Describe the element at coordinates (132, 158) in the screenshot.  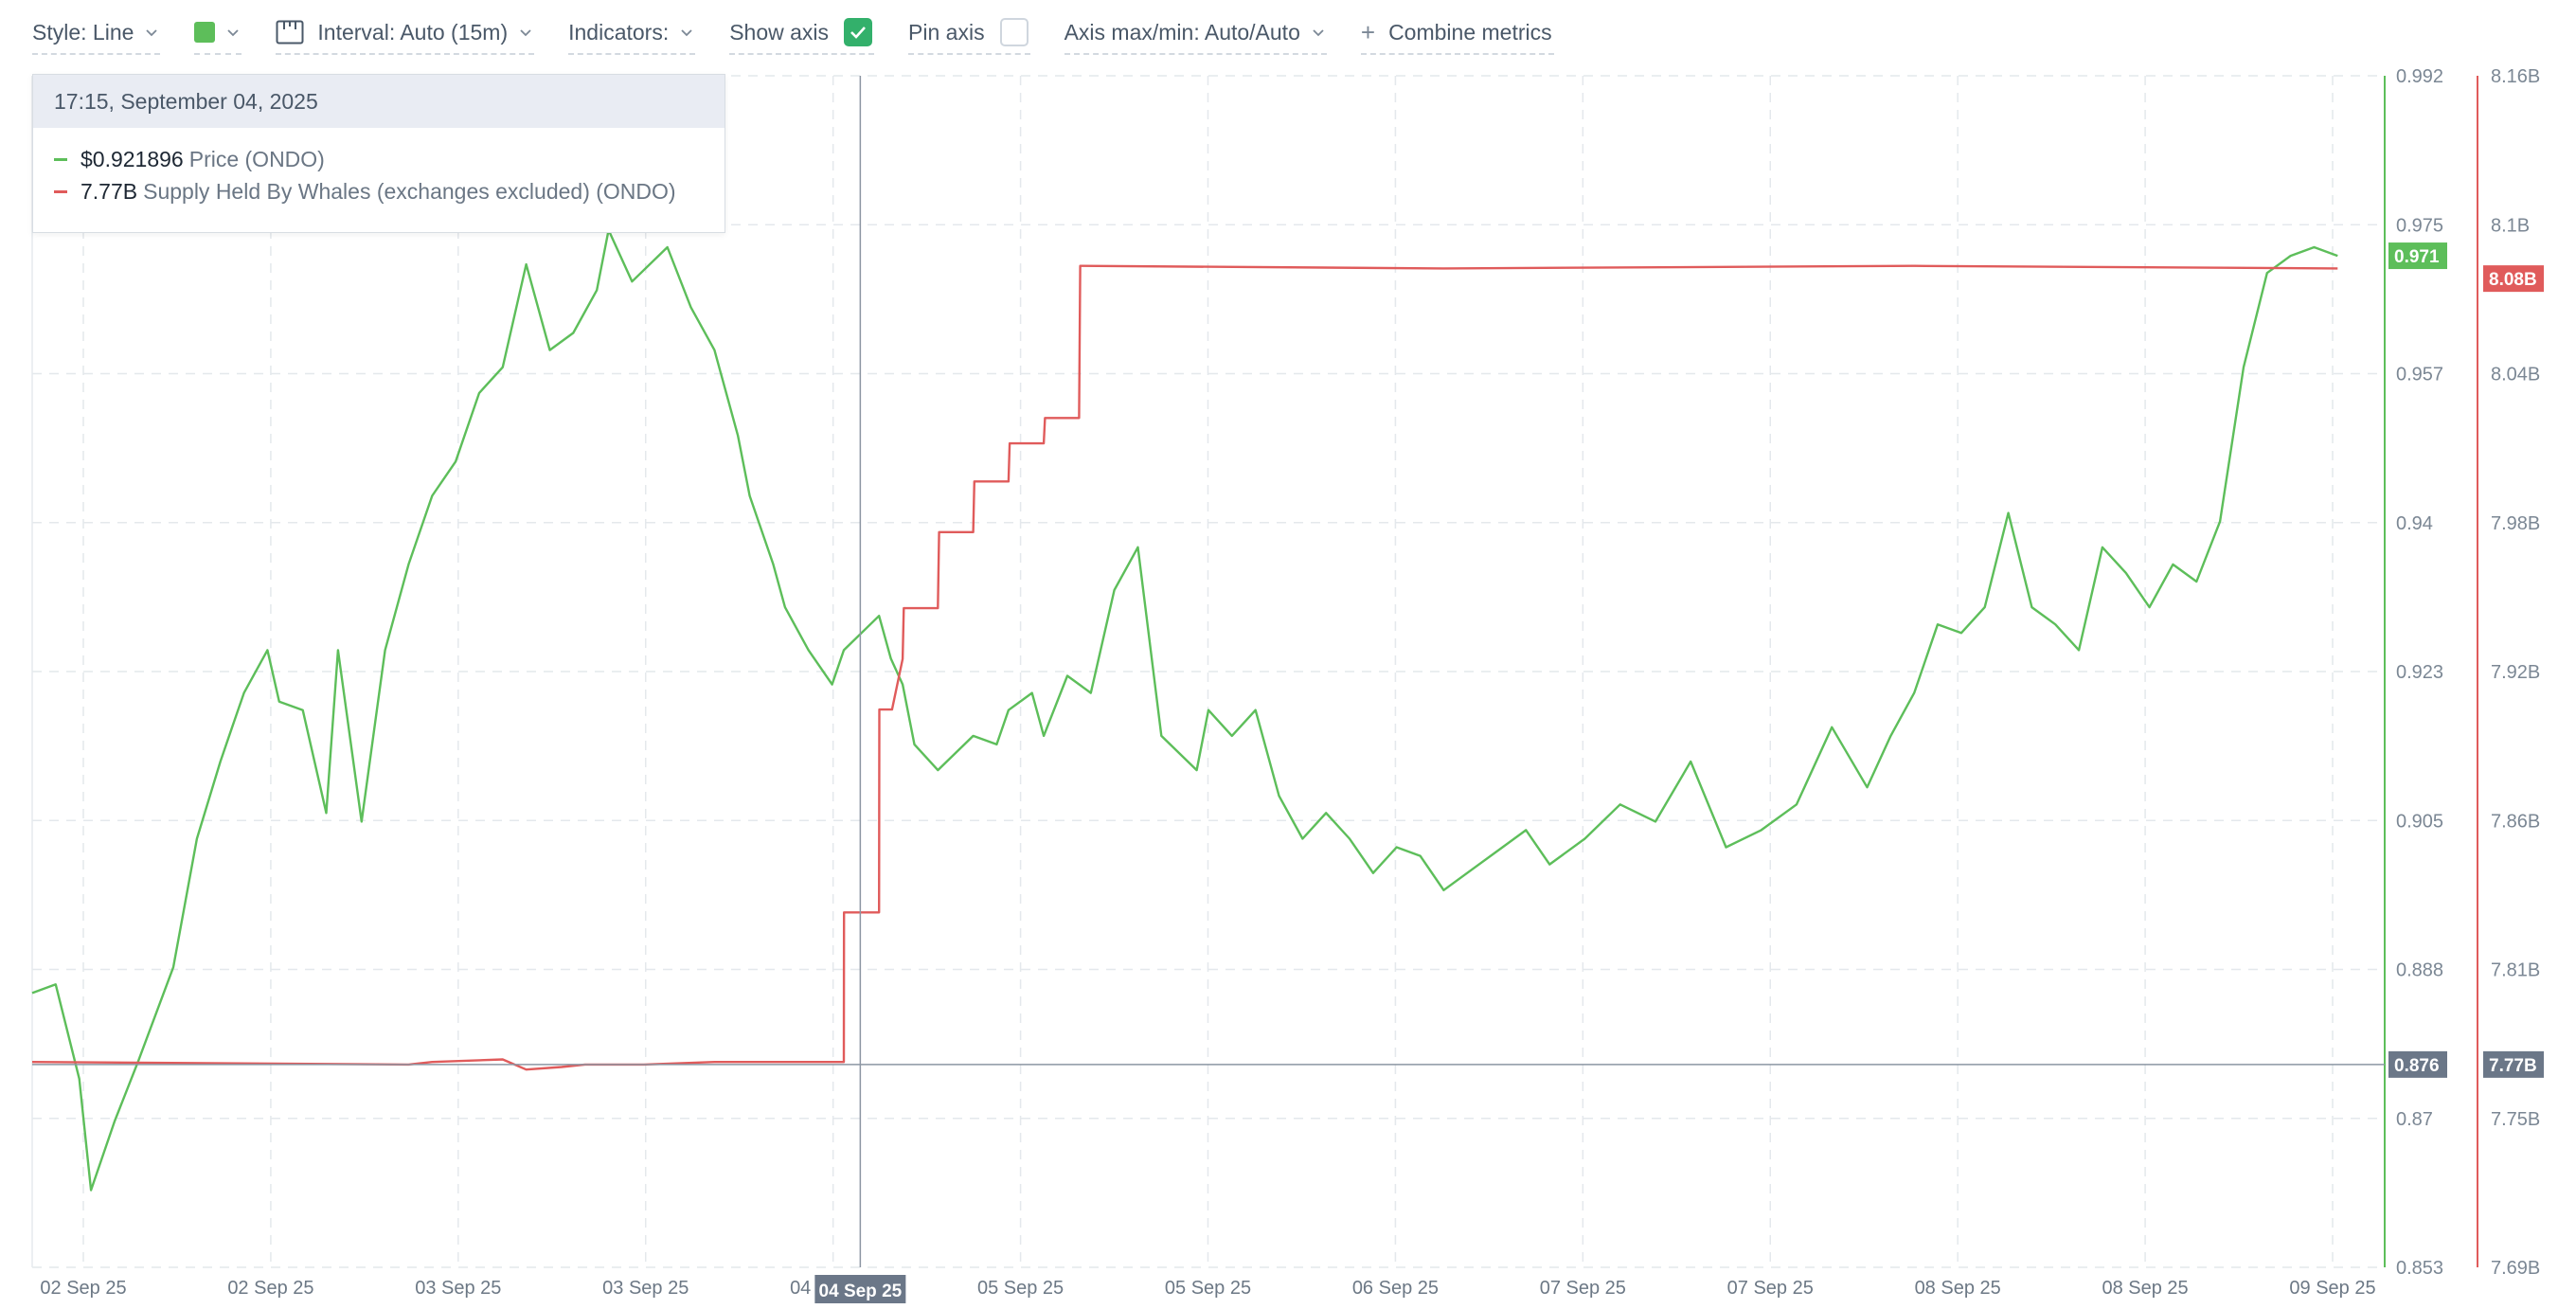
I see `tooltip-price-value: $0.921896` at that location.